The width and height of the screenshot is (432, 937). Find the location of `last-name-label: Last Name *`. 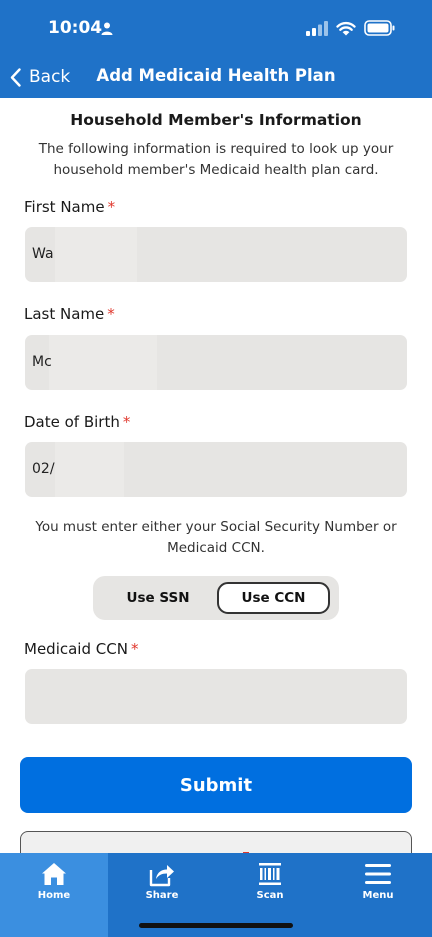

last-name-label: Last Name * is located at coordinates (69, 314).